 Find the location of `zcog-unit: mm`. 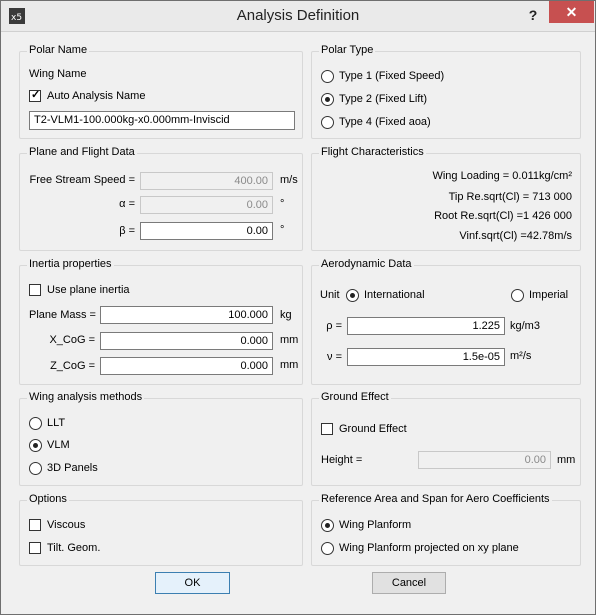

zcog-unit: mm is located at coordinates (289, 365).